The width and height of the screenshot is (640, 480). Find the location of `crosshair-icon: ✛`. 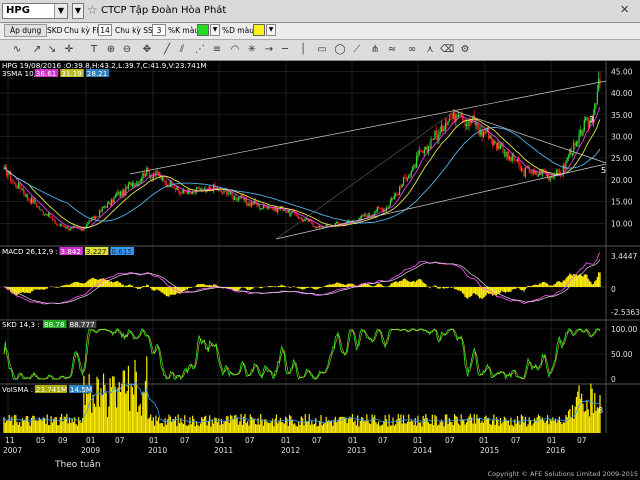

crosshair-icon: ✛ is located at coordinates (69, 50).